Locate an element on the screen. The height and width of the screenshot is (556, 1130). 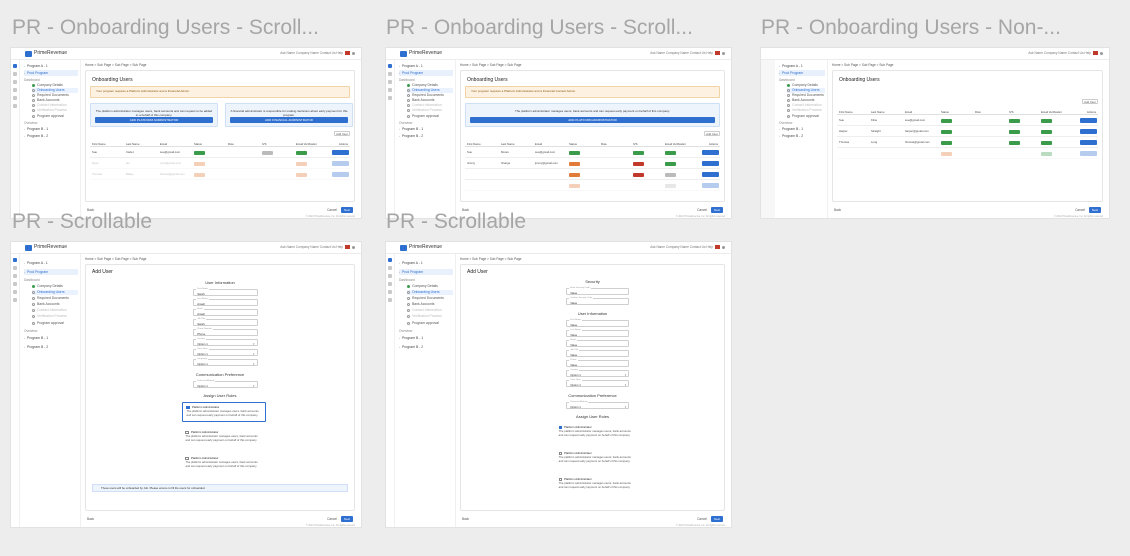
phone-field: Phone Value is located at coordinates (598, 363).